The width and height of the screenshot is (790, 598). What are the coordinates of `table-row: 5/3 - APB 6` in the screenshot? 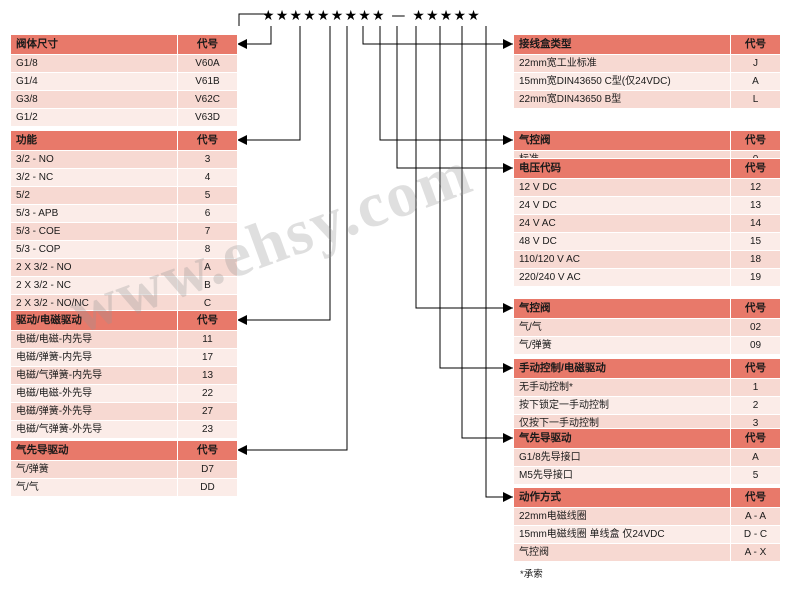 It's located at (124, 213).